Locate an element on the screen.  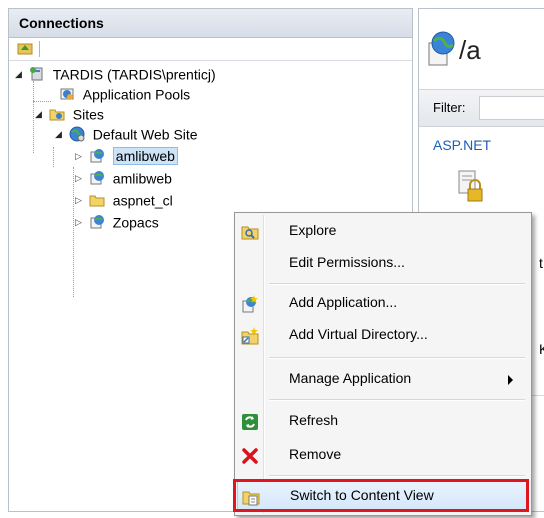
tree-node-application-pools: Application Pools is located at coordinates (117, 93).